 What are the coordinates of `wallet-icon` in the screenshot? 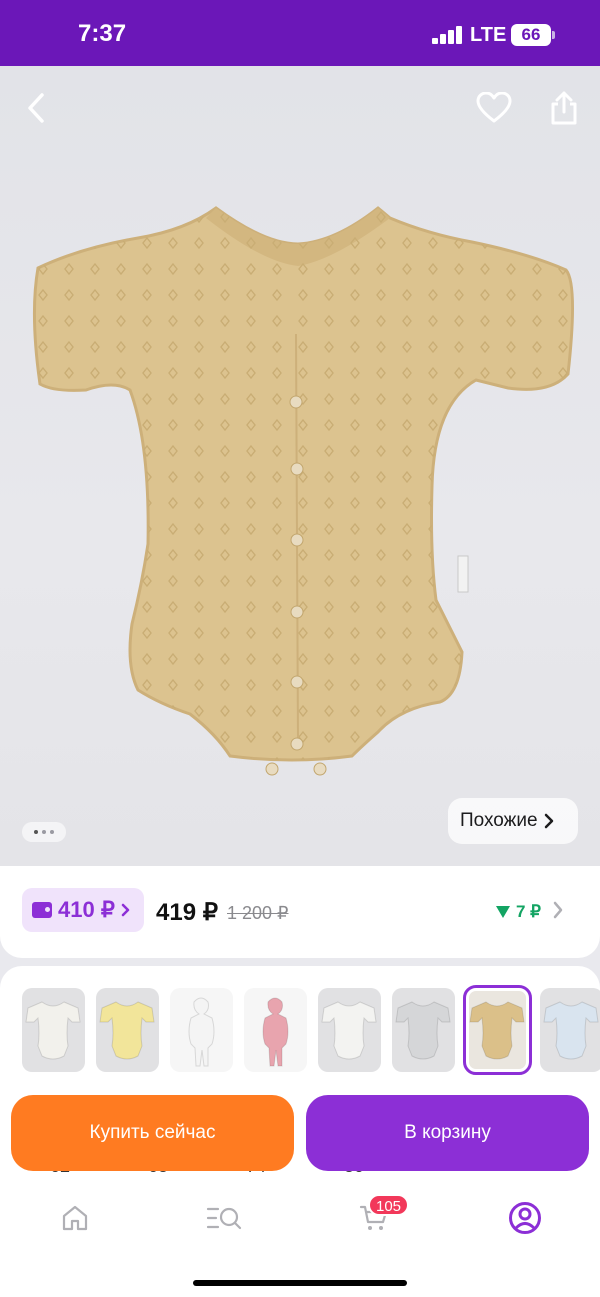 It's located at (42, 910).